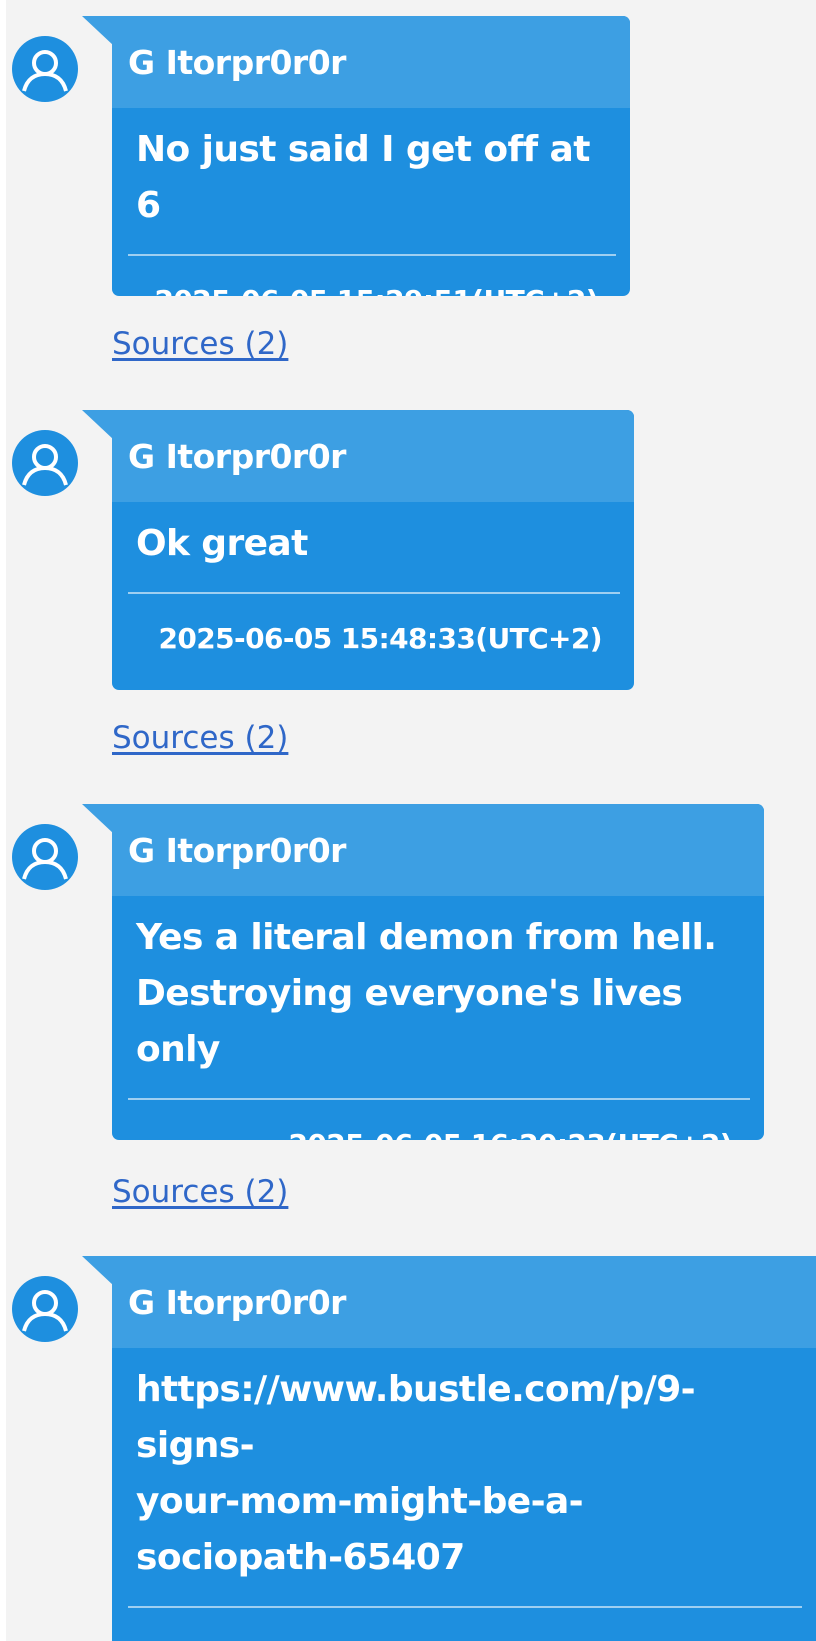  I want to click on message-text: Ok great, so click(222, 543).